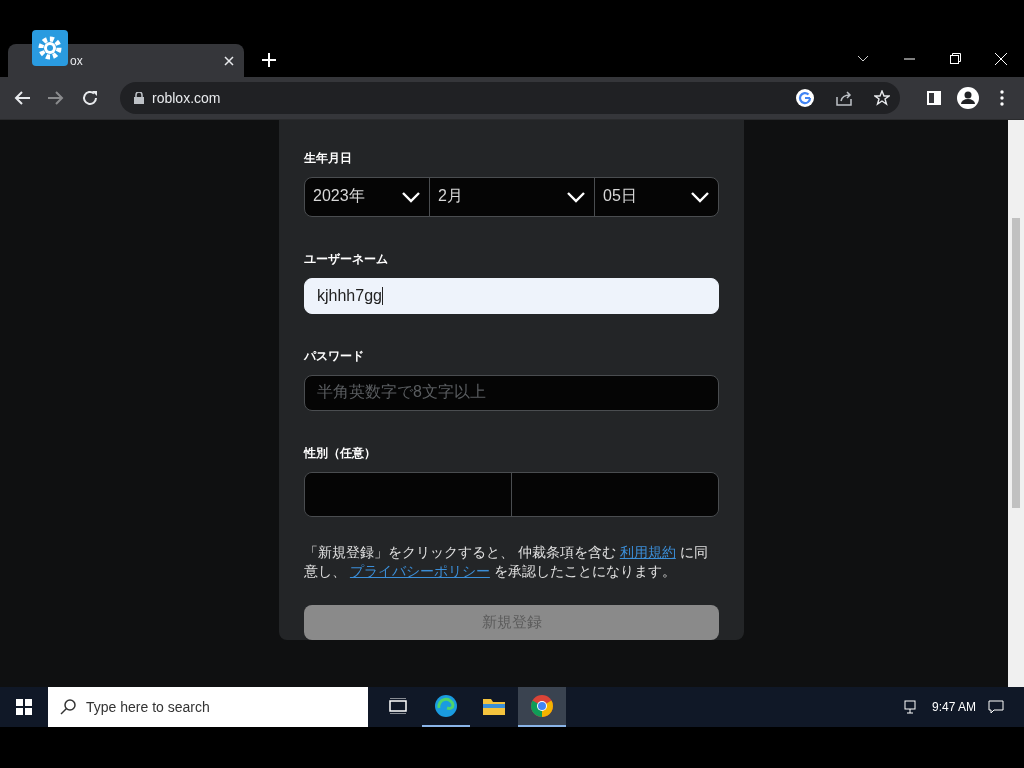 Image resolution: width=1024 pixels, height=768 pixels. Describe the element at coordinates (506, 562) in the screenshot. I see `terms-text: 「新規登録」をクリックすると、 仲裁条項を含む 利用規約 に同意し、 プライバシーポリシー を承認したことになります。` at that location.